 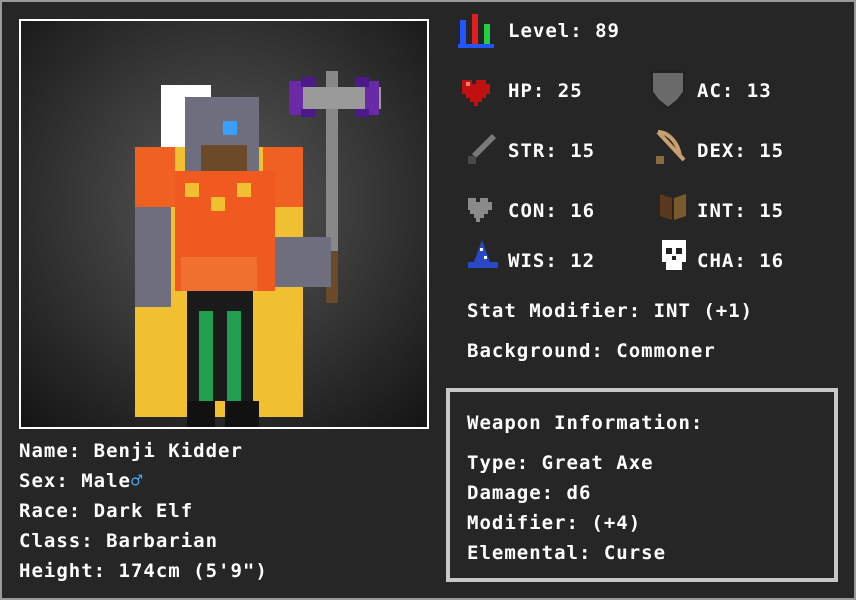 What do you see at coordinates (137, 481) in the screenshot?
I see `male-symbol-icon: ♂` at bounding box center [137, 481].